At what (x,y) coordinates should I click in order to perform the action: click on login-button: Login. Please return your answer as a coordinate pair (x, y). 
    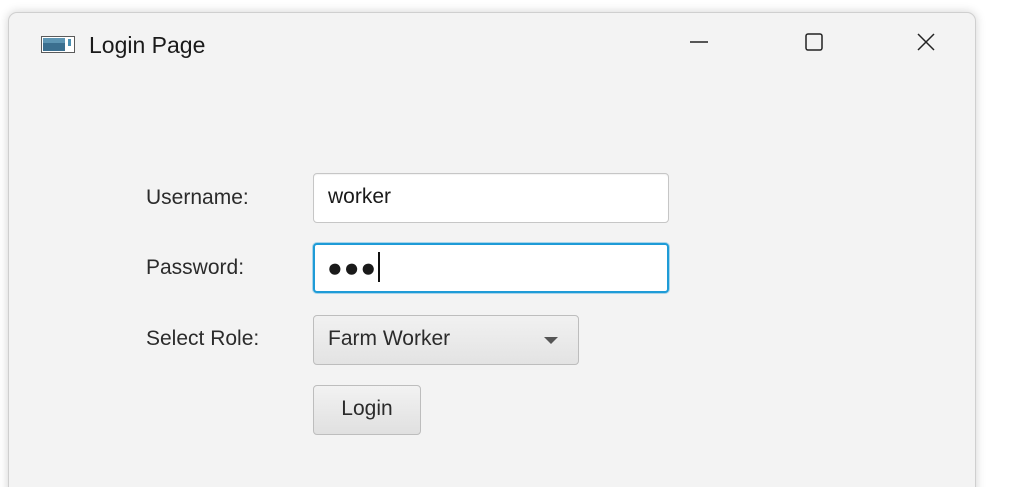
    Looking at the image, I should click on (367, 410).